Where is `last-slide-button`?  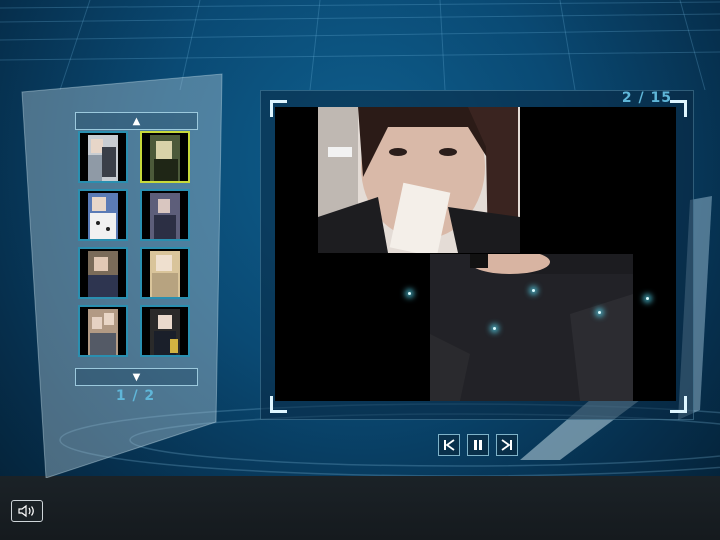
last-slide-button is located at coordinates (507, 445).